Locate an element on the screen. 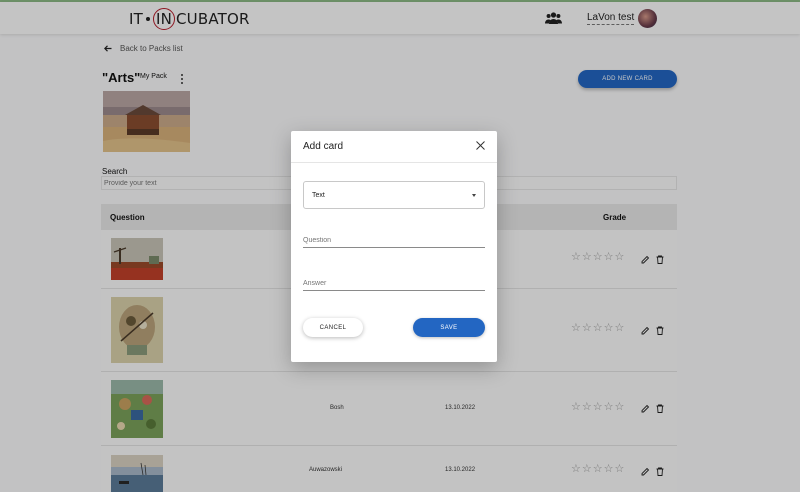  save-button: SAVE is located at coordinates (449, 327).